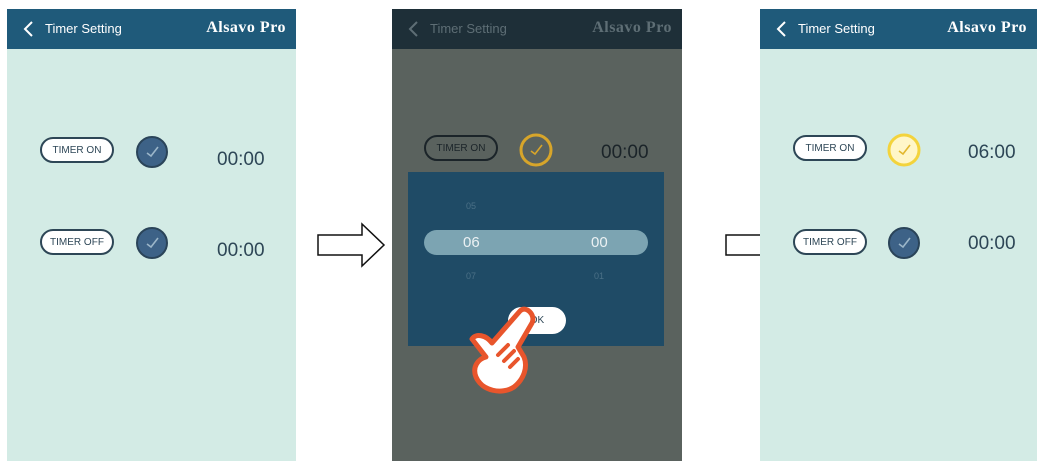  I want to click on right-arrow-icon, so click(351, 245).